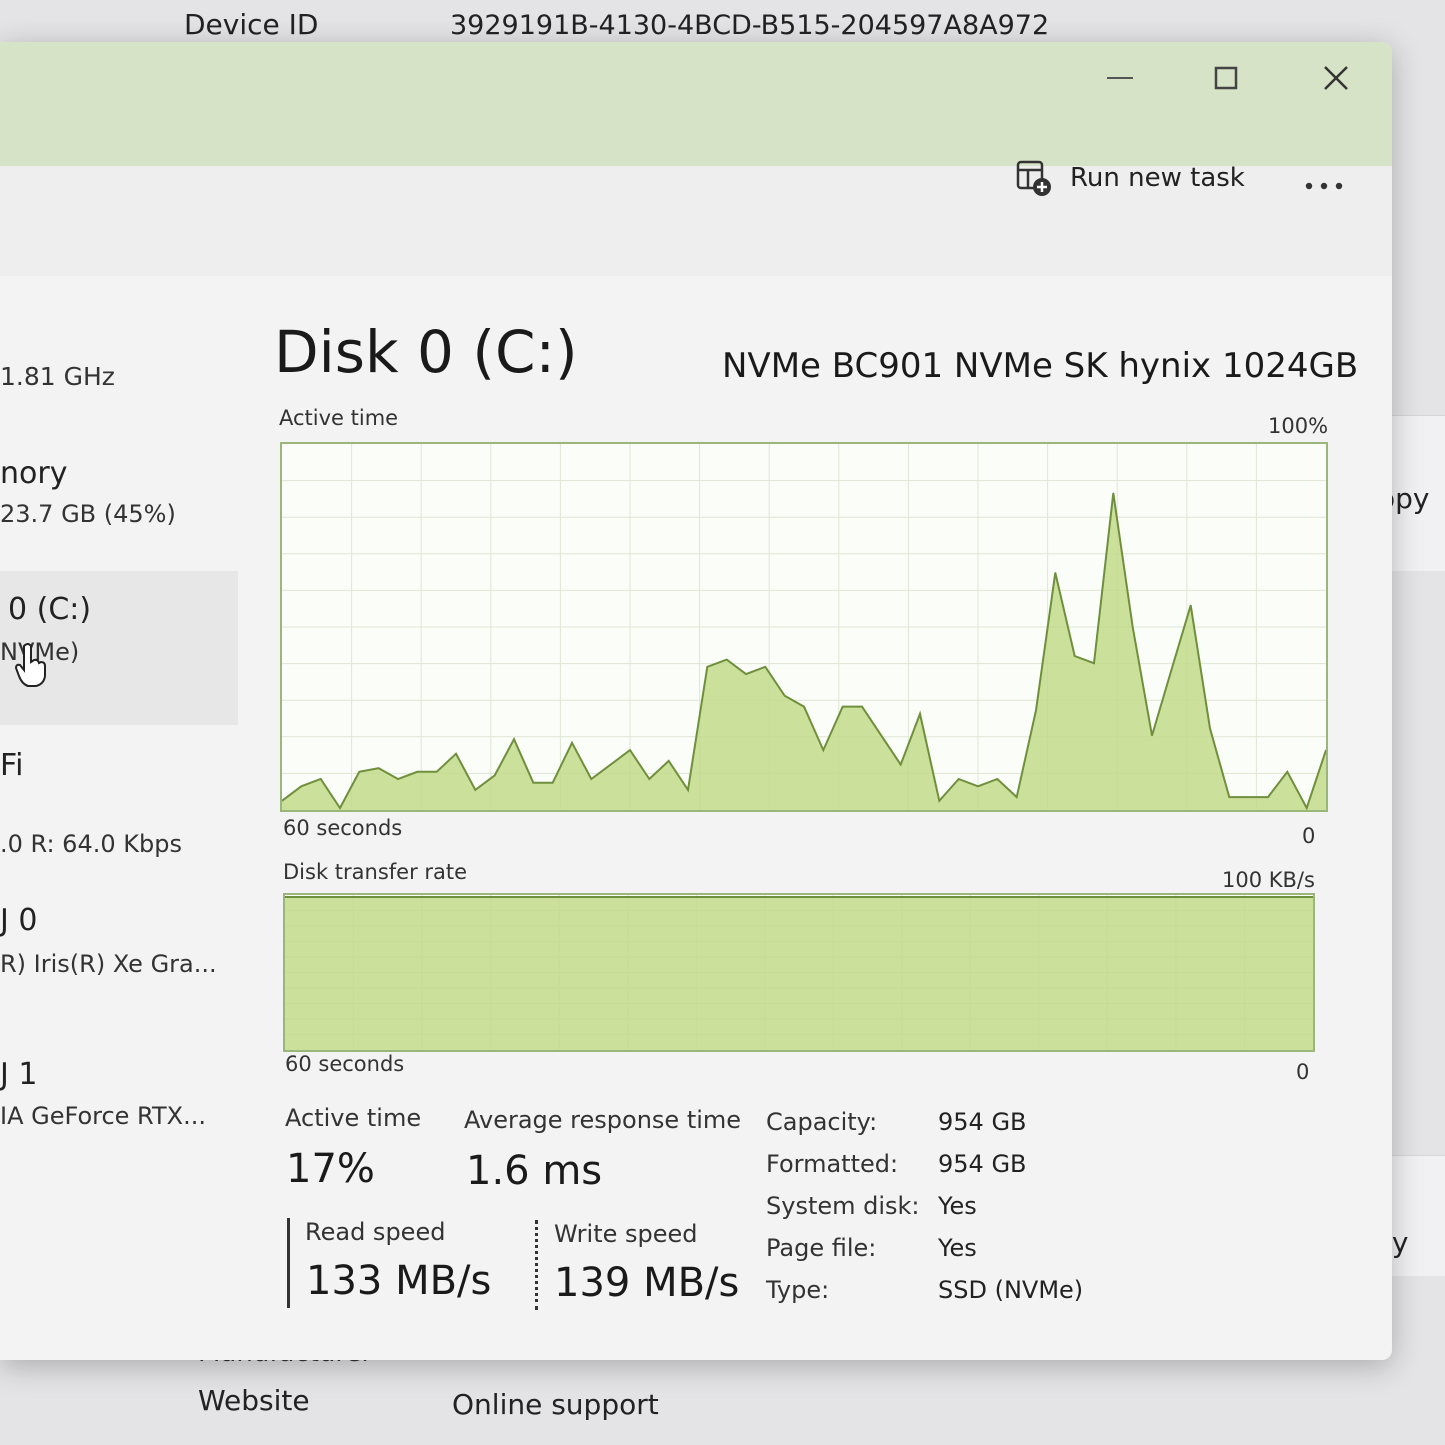  What do you see at coordinates (375, 1232) in the screenshot?
I see `read-speed-label: Read speed` at bounding box center [375, 1232].